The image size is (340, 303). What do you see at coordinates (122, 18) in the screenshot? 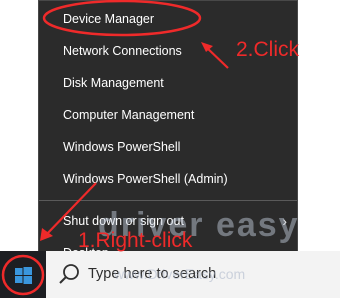
I see `device-manager-highlight` at bounding box center [122, 18].